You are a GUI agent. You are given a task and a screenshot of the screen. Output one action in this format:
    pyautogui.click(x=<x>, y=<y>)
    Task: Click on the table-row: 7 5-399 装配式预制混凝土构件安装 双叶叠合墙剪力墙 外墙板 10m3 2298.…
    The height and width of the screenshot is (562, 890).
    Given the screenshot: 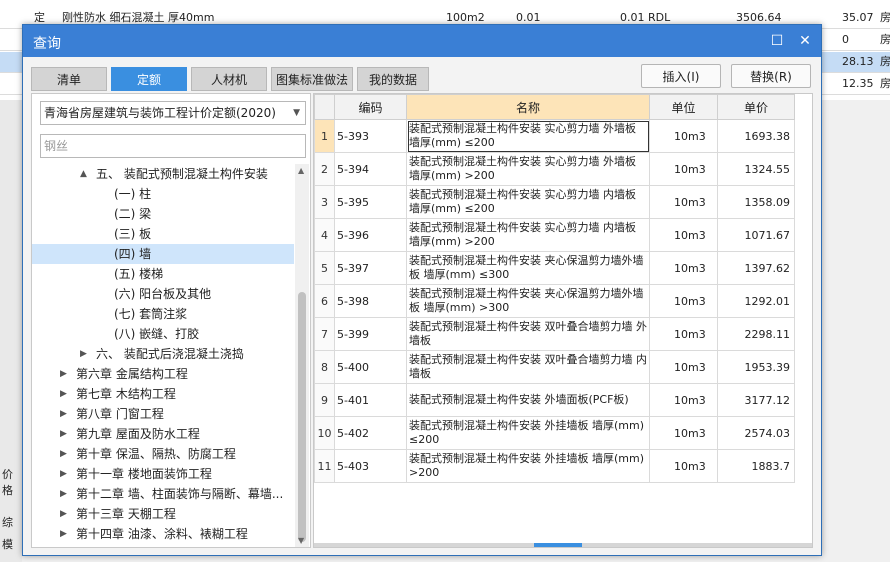 What is the action you would take?
    pyautogui.click(x=554, y=334)
    